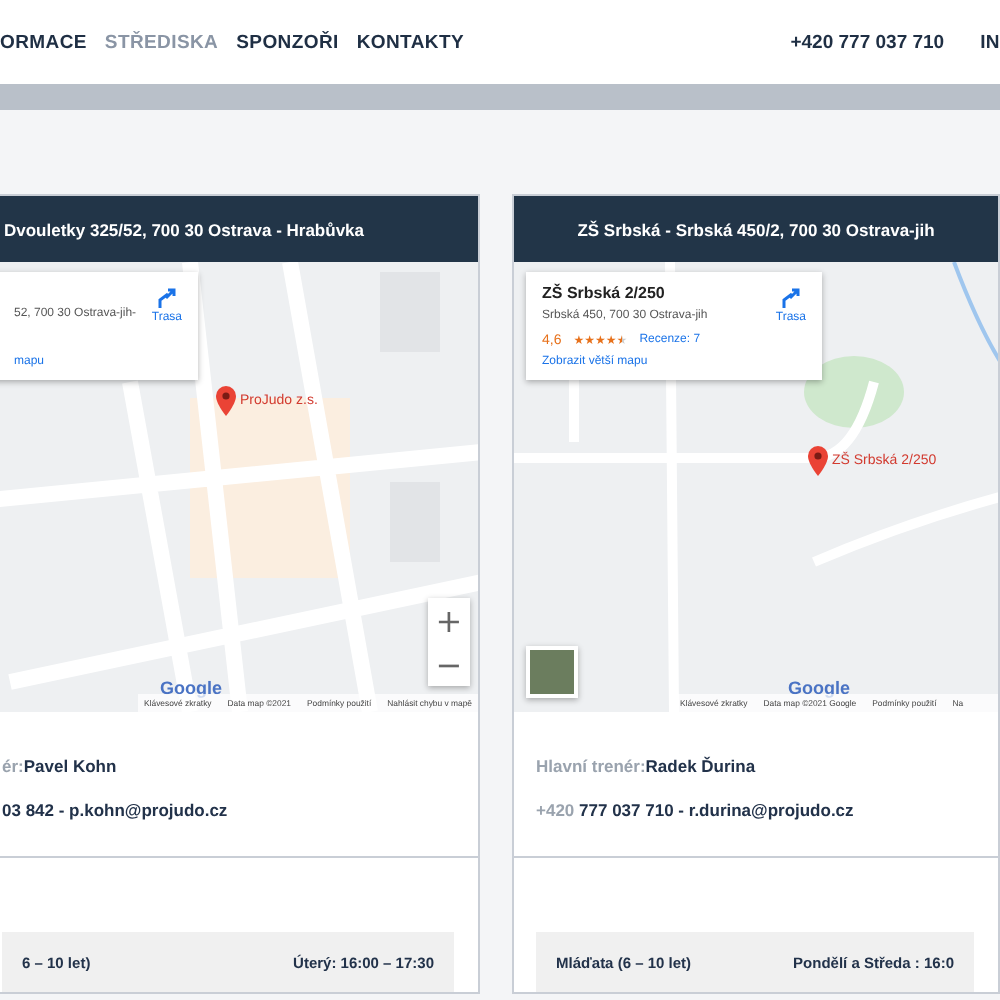 The image size is (1000, 1000). Describe the element at coordinates (604, 293) in the screenshot. I see `place-title: ZŠ Srbská 2/250` at that location.